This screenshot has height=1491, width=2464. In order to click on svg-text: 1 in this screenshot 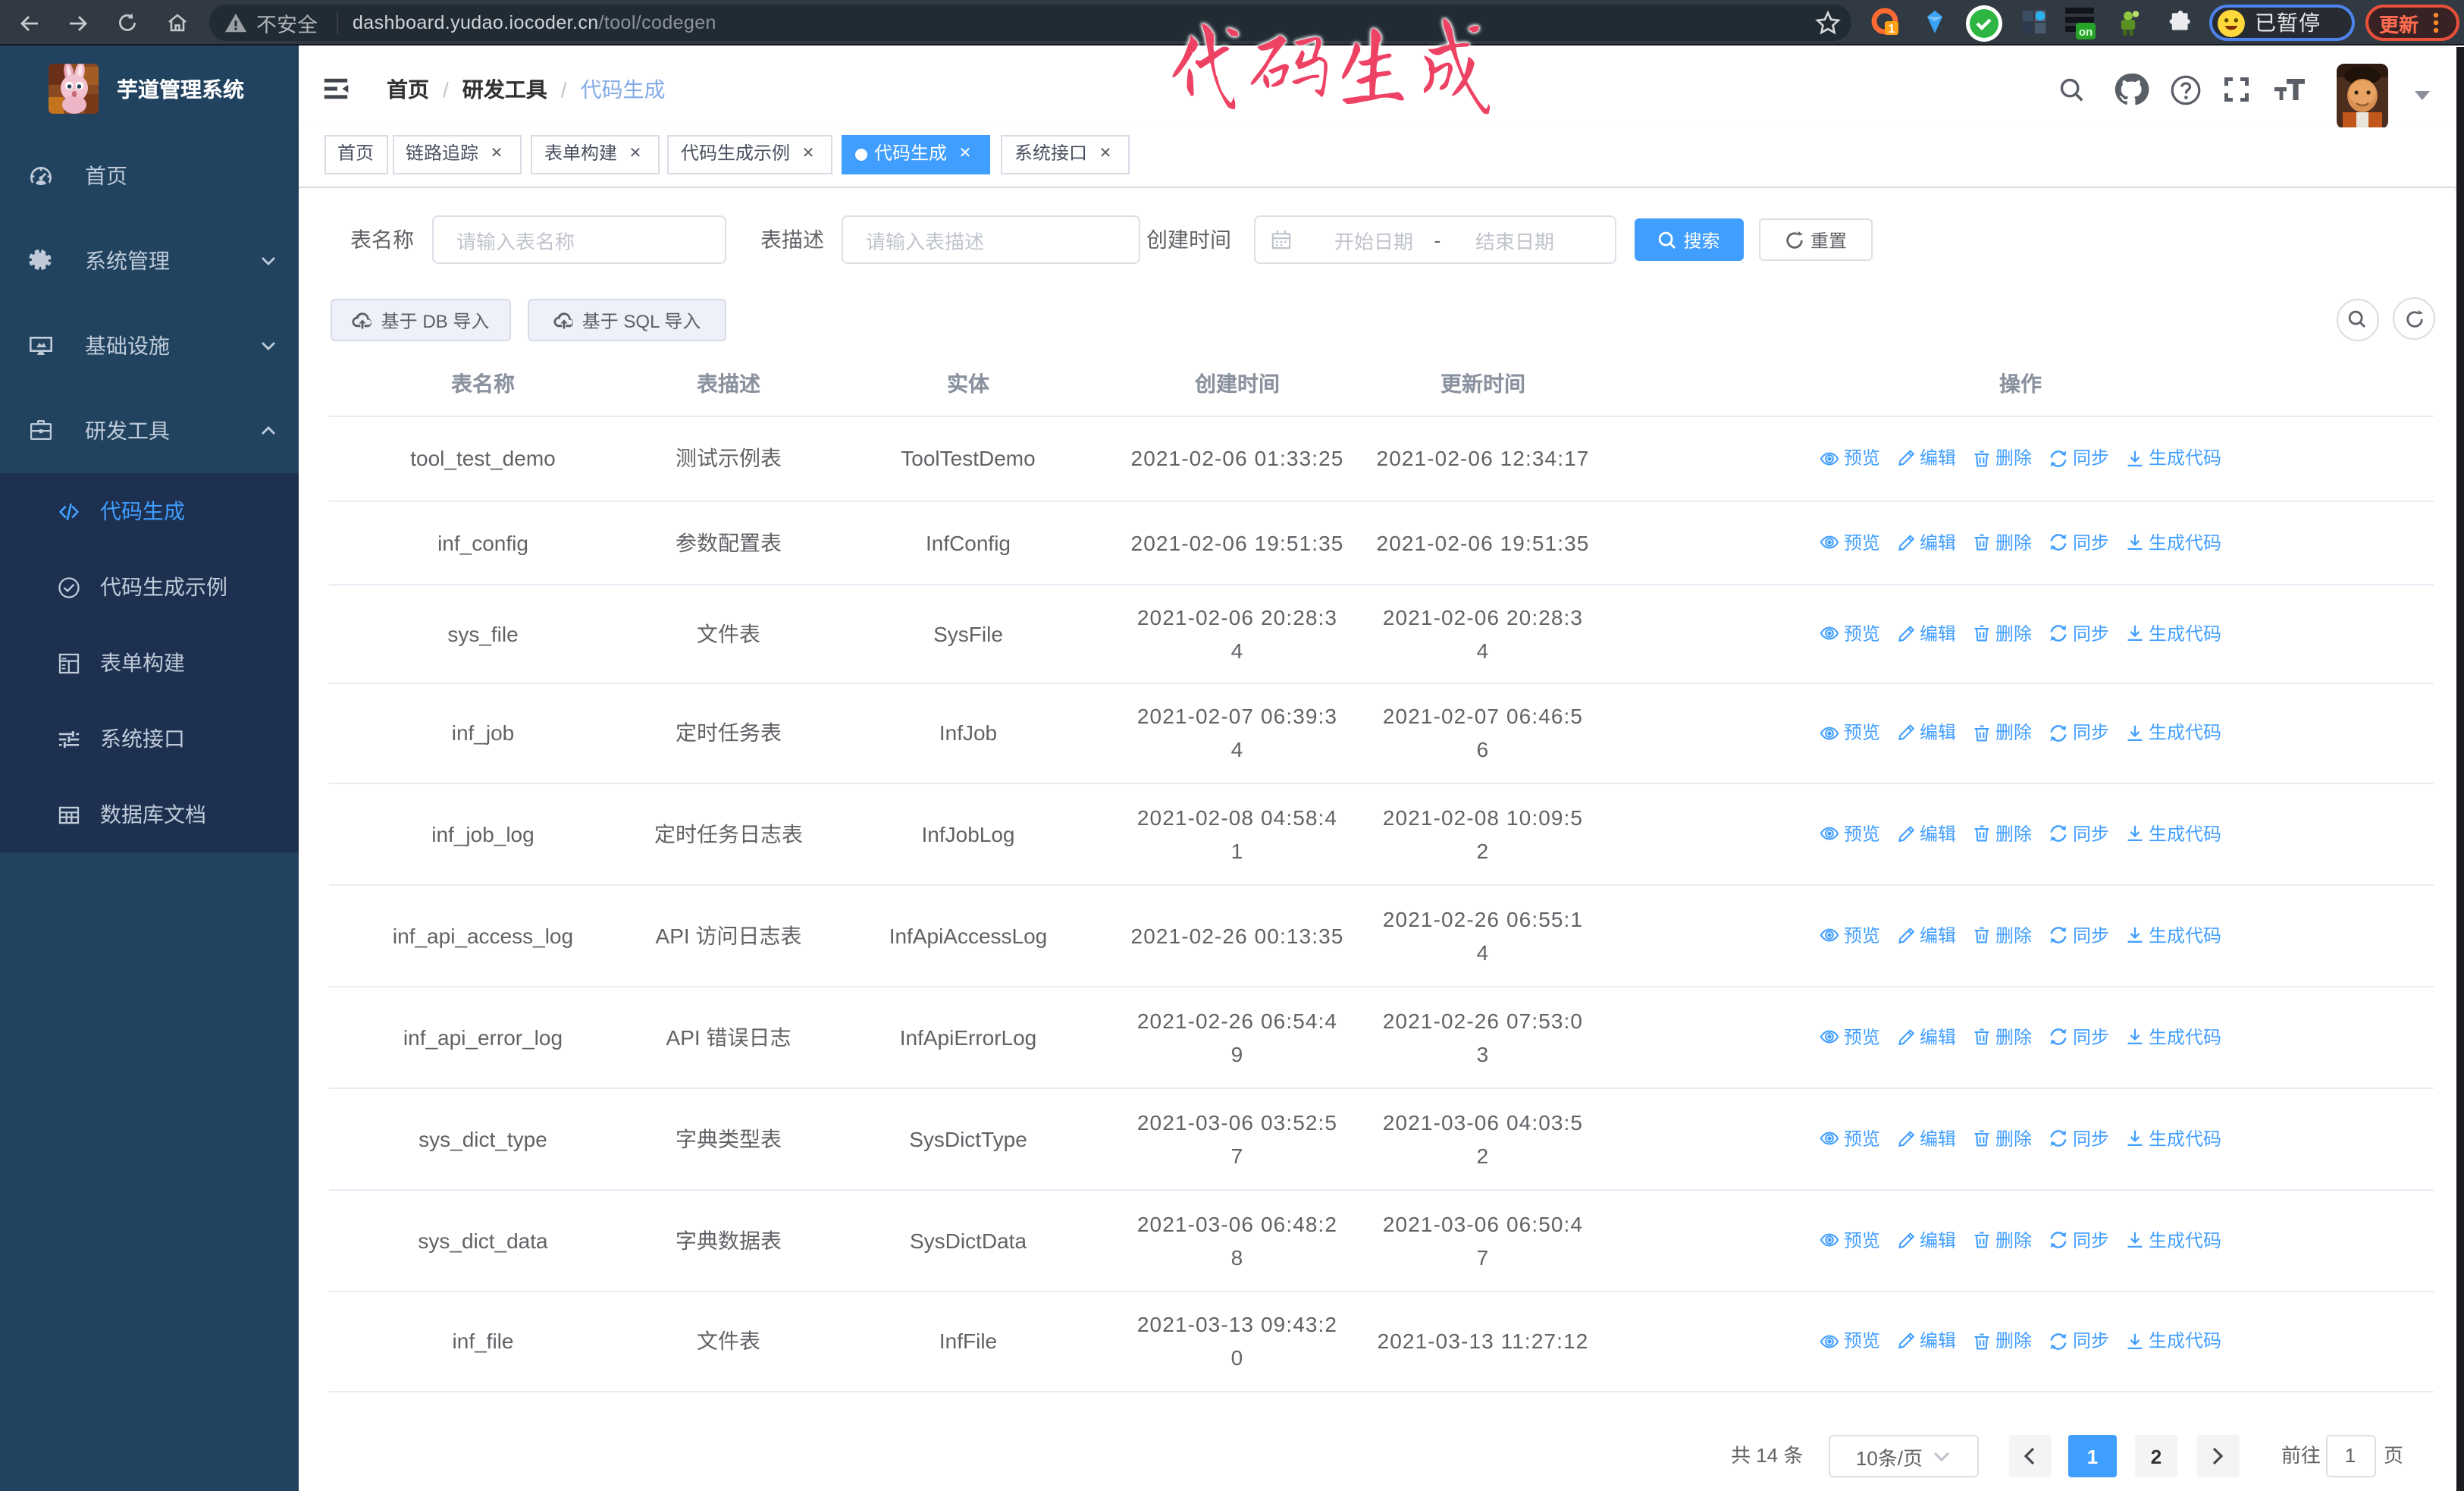, I will do `click(1892, 29)`.